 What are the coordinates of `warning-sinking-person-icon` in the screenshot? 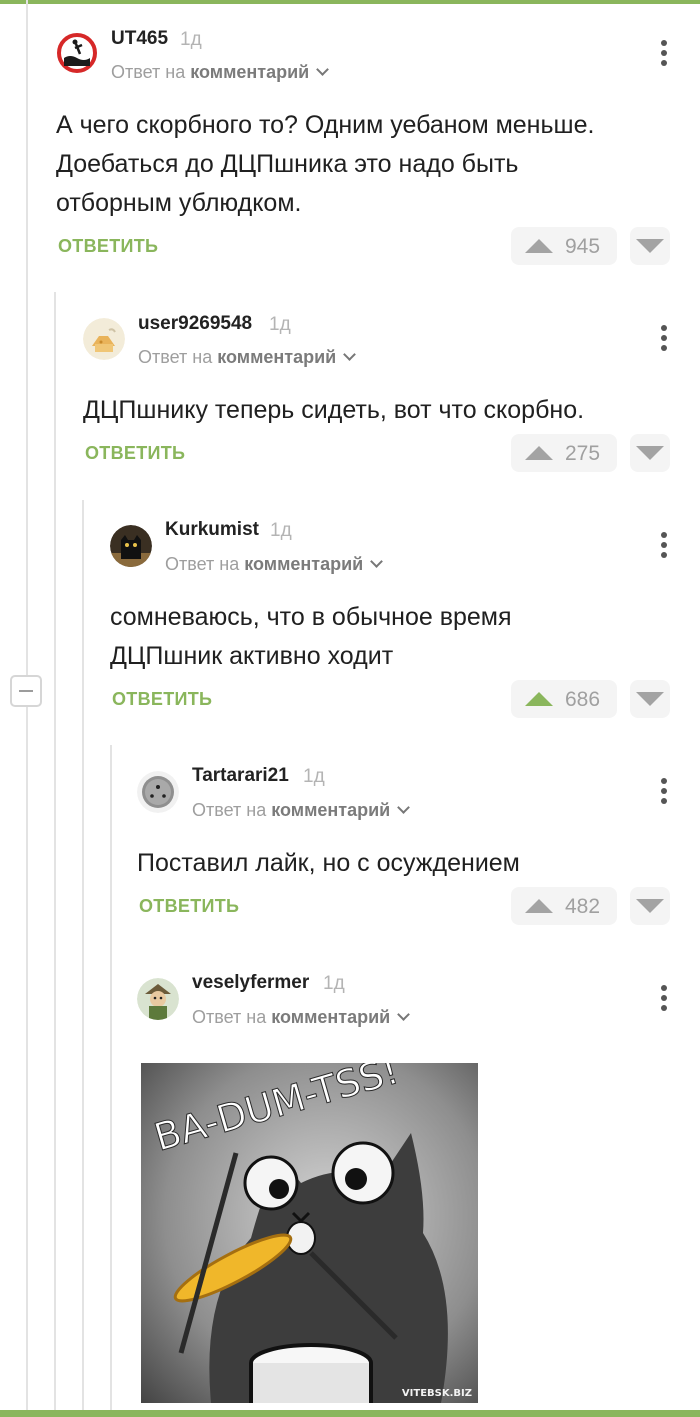 It's located at (77, 53).